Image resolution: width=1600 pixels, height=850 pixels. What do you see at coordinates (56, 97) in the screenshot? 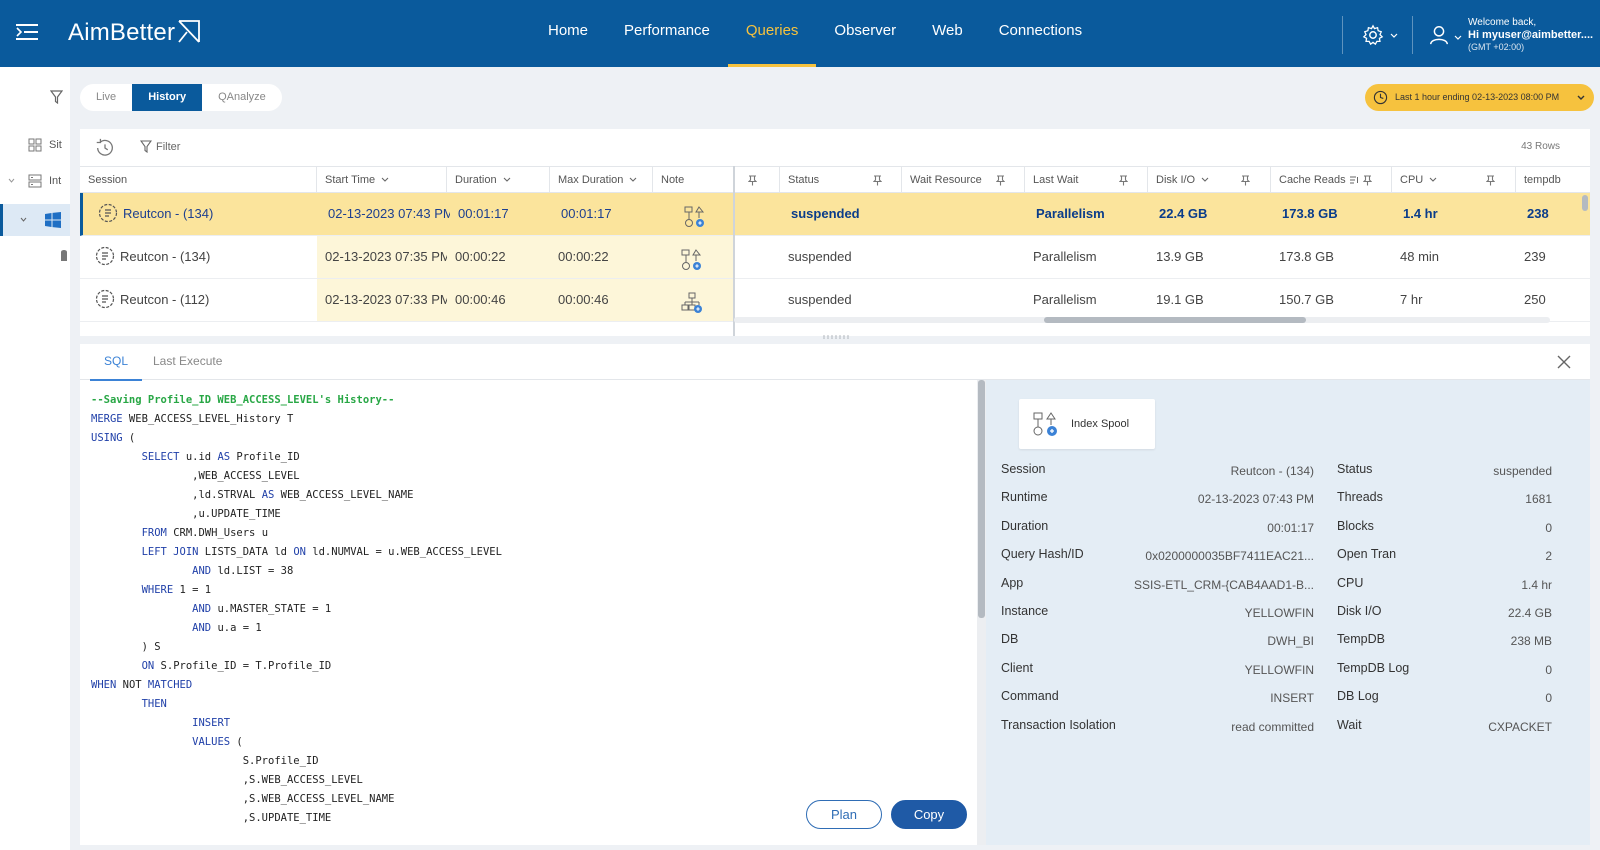
I see `filter-icon` at bounding box center [56, 97].